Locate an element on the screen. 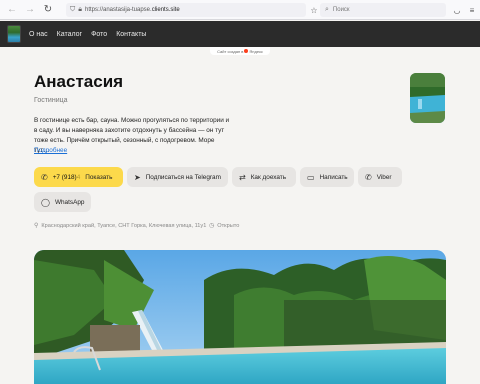 Image resolution: width=480 pixels, height=384 pixels. write-button: ▭ Написать is located at coordinates (327, 177).